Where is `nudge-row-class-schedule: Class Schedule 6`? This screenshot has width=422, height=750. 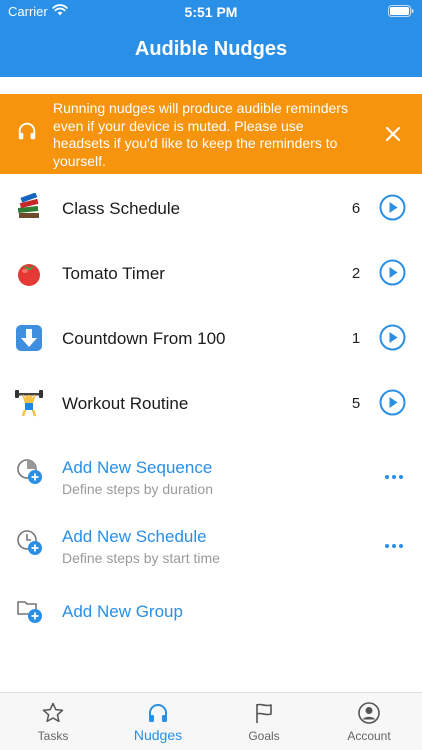
nudge-row-class-schedule: Class Schedule 6 is located at coordinates (211, 208).